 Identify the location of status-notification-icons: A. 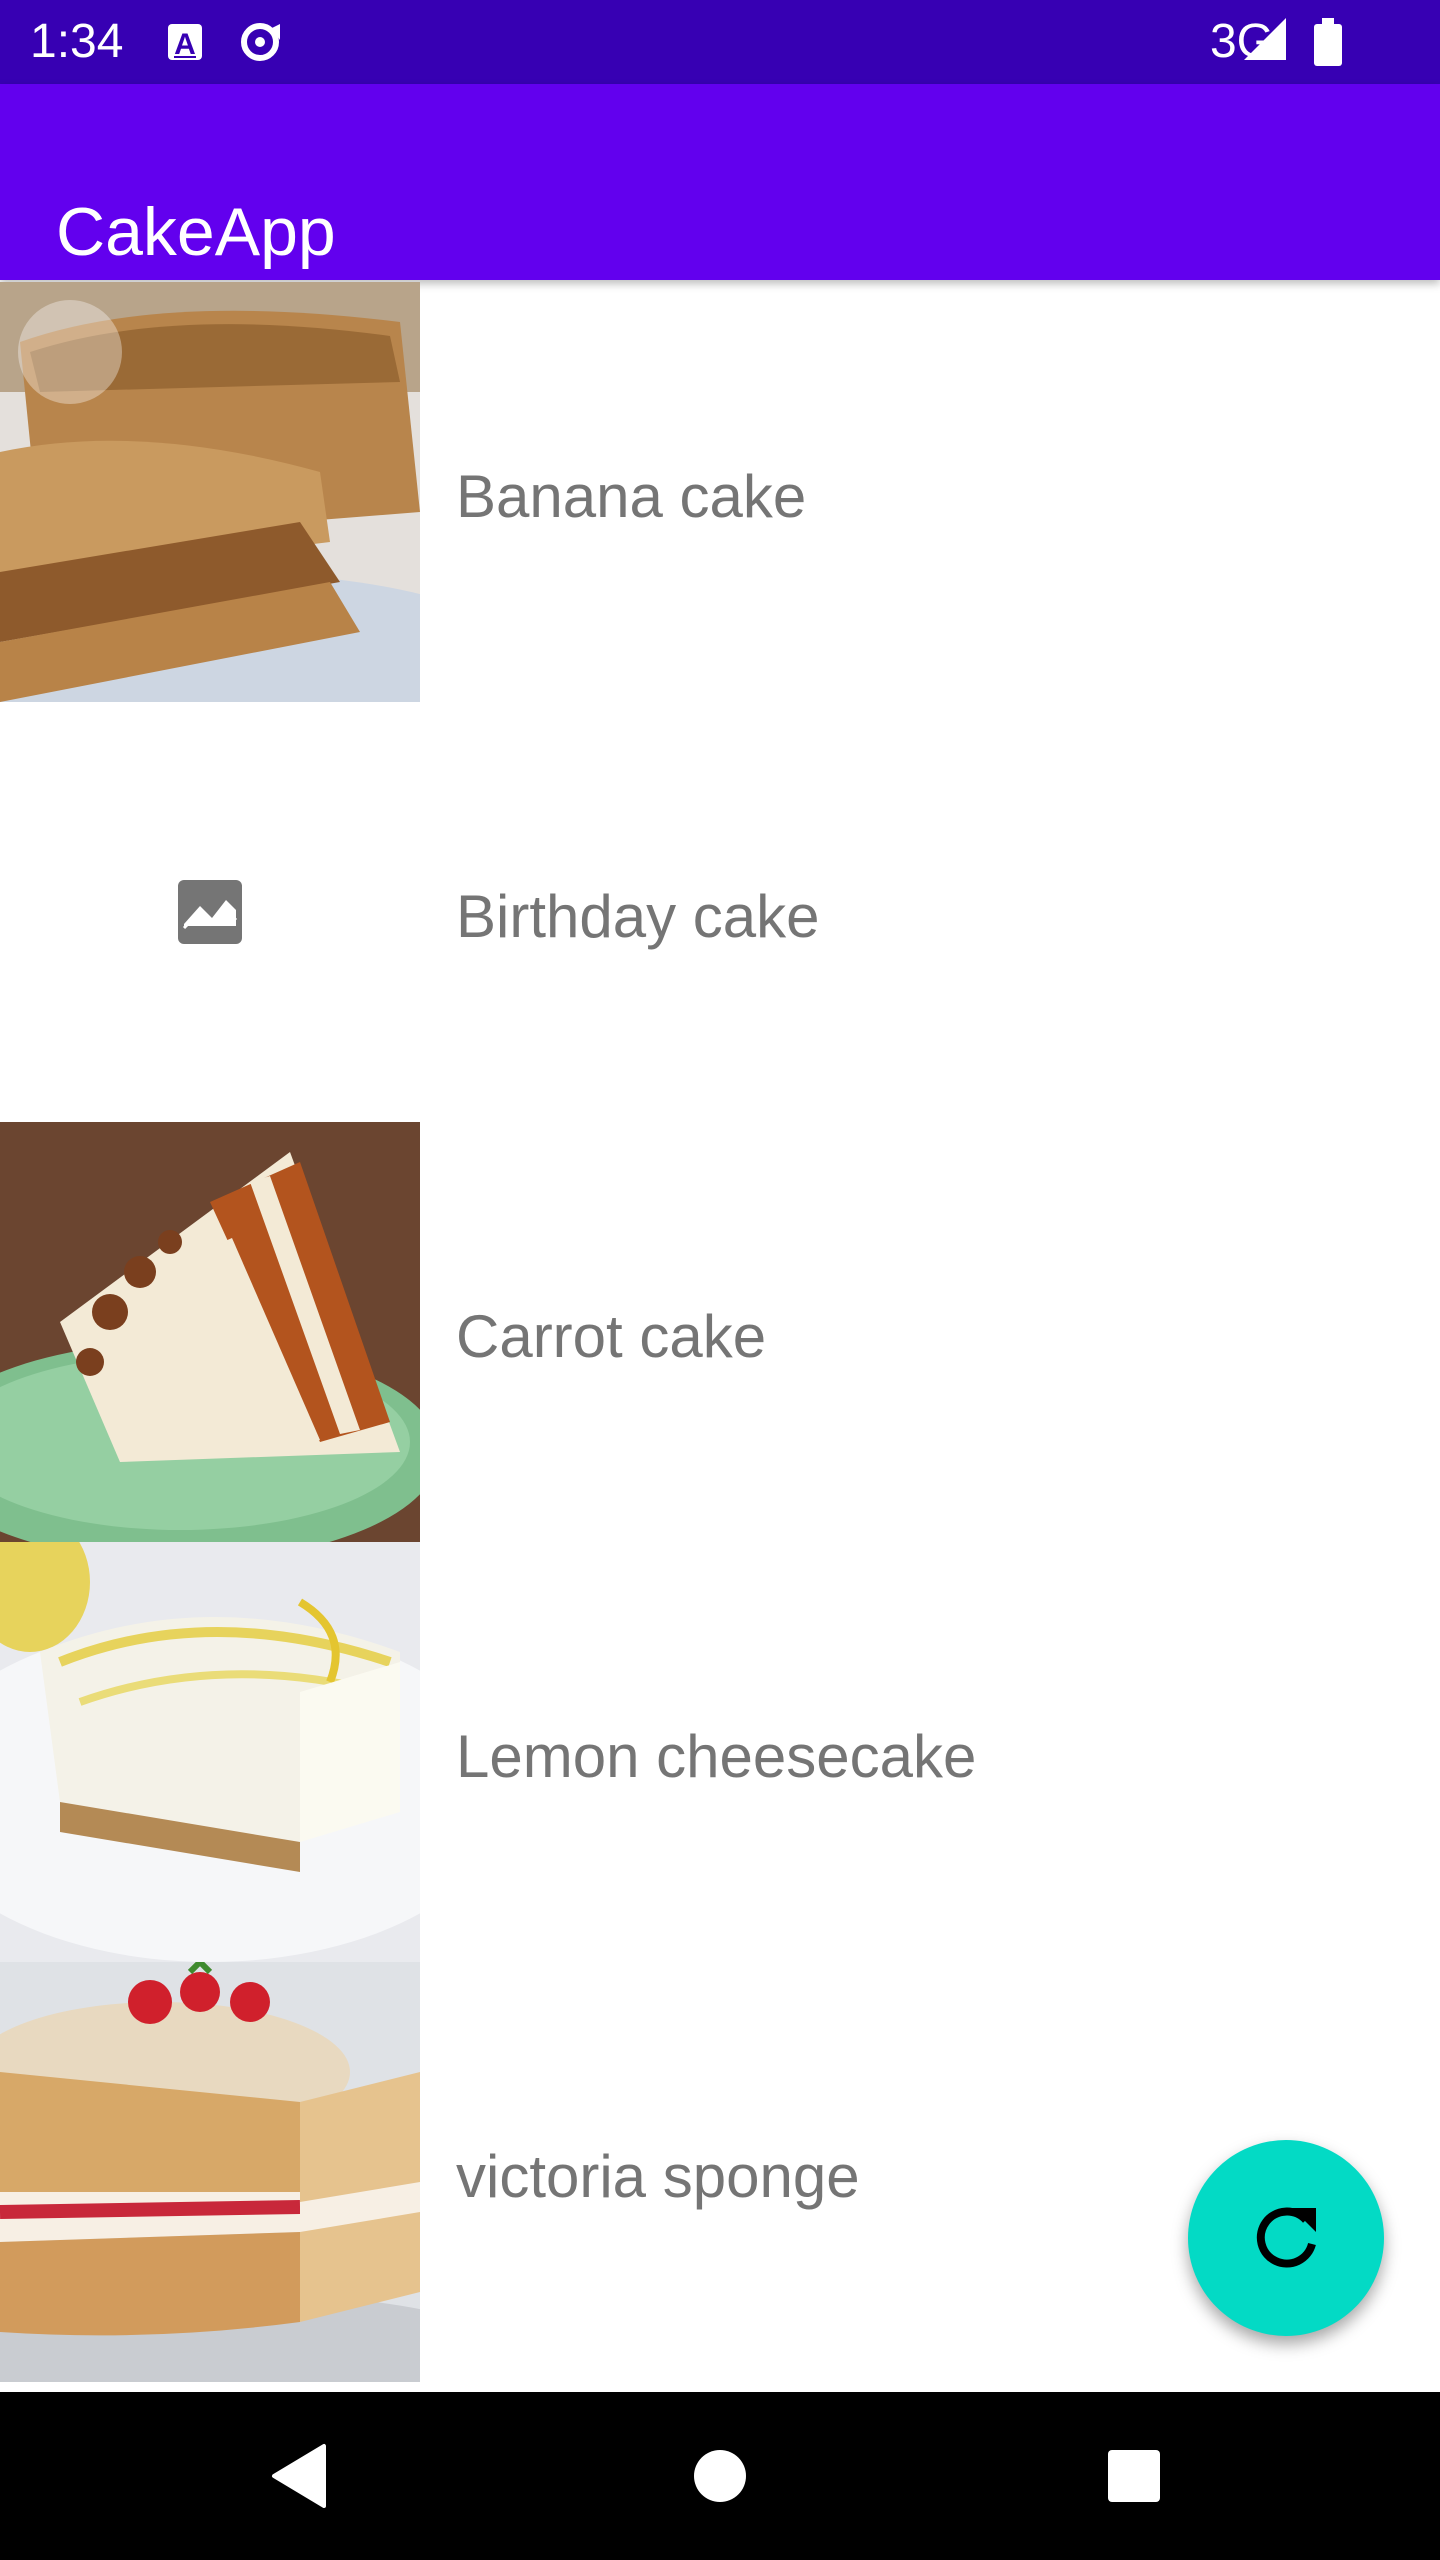
(224, 42).